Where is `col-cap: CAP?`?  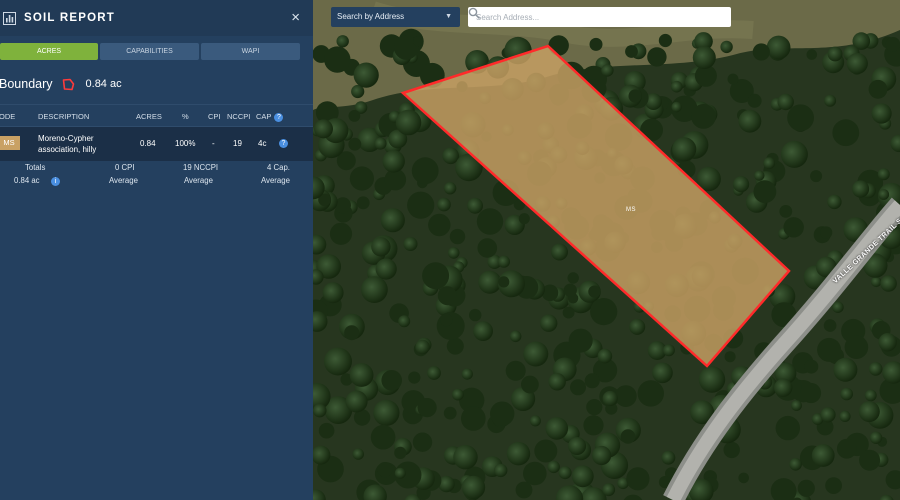 col-cap: CAP? is located at coordinates (270, 117).